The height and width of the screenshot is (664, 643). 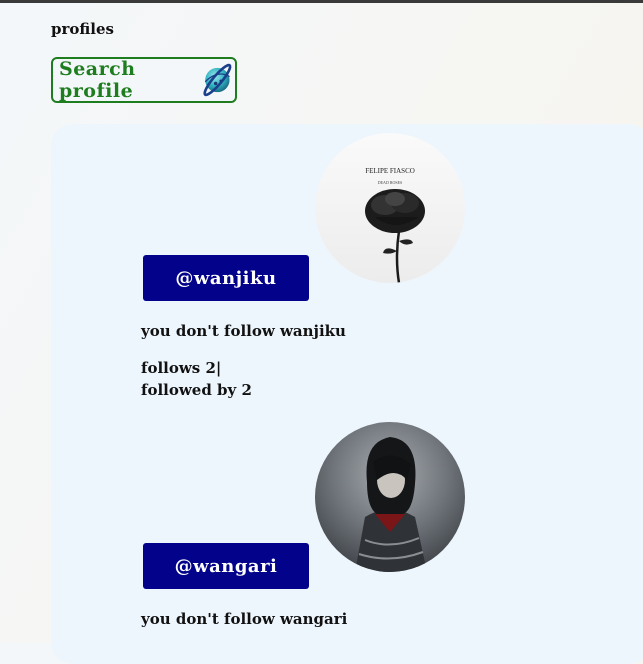 What do you see at coordinates (82, 29) in the screenshot?
I see `page-title: profiles` at bounding box center [82, 29].